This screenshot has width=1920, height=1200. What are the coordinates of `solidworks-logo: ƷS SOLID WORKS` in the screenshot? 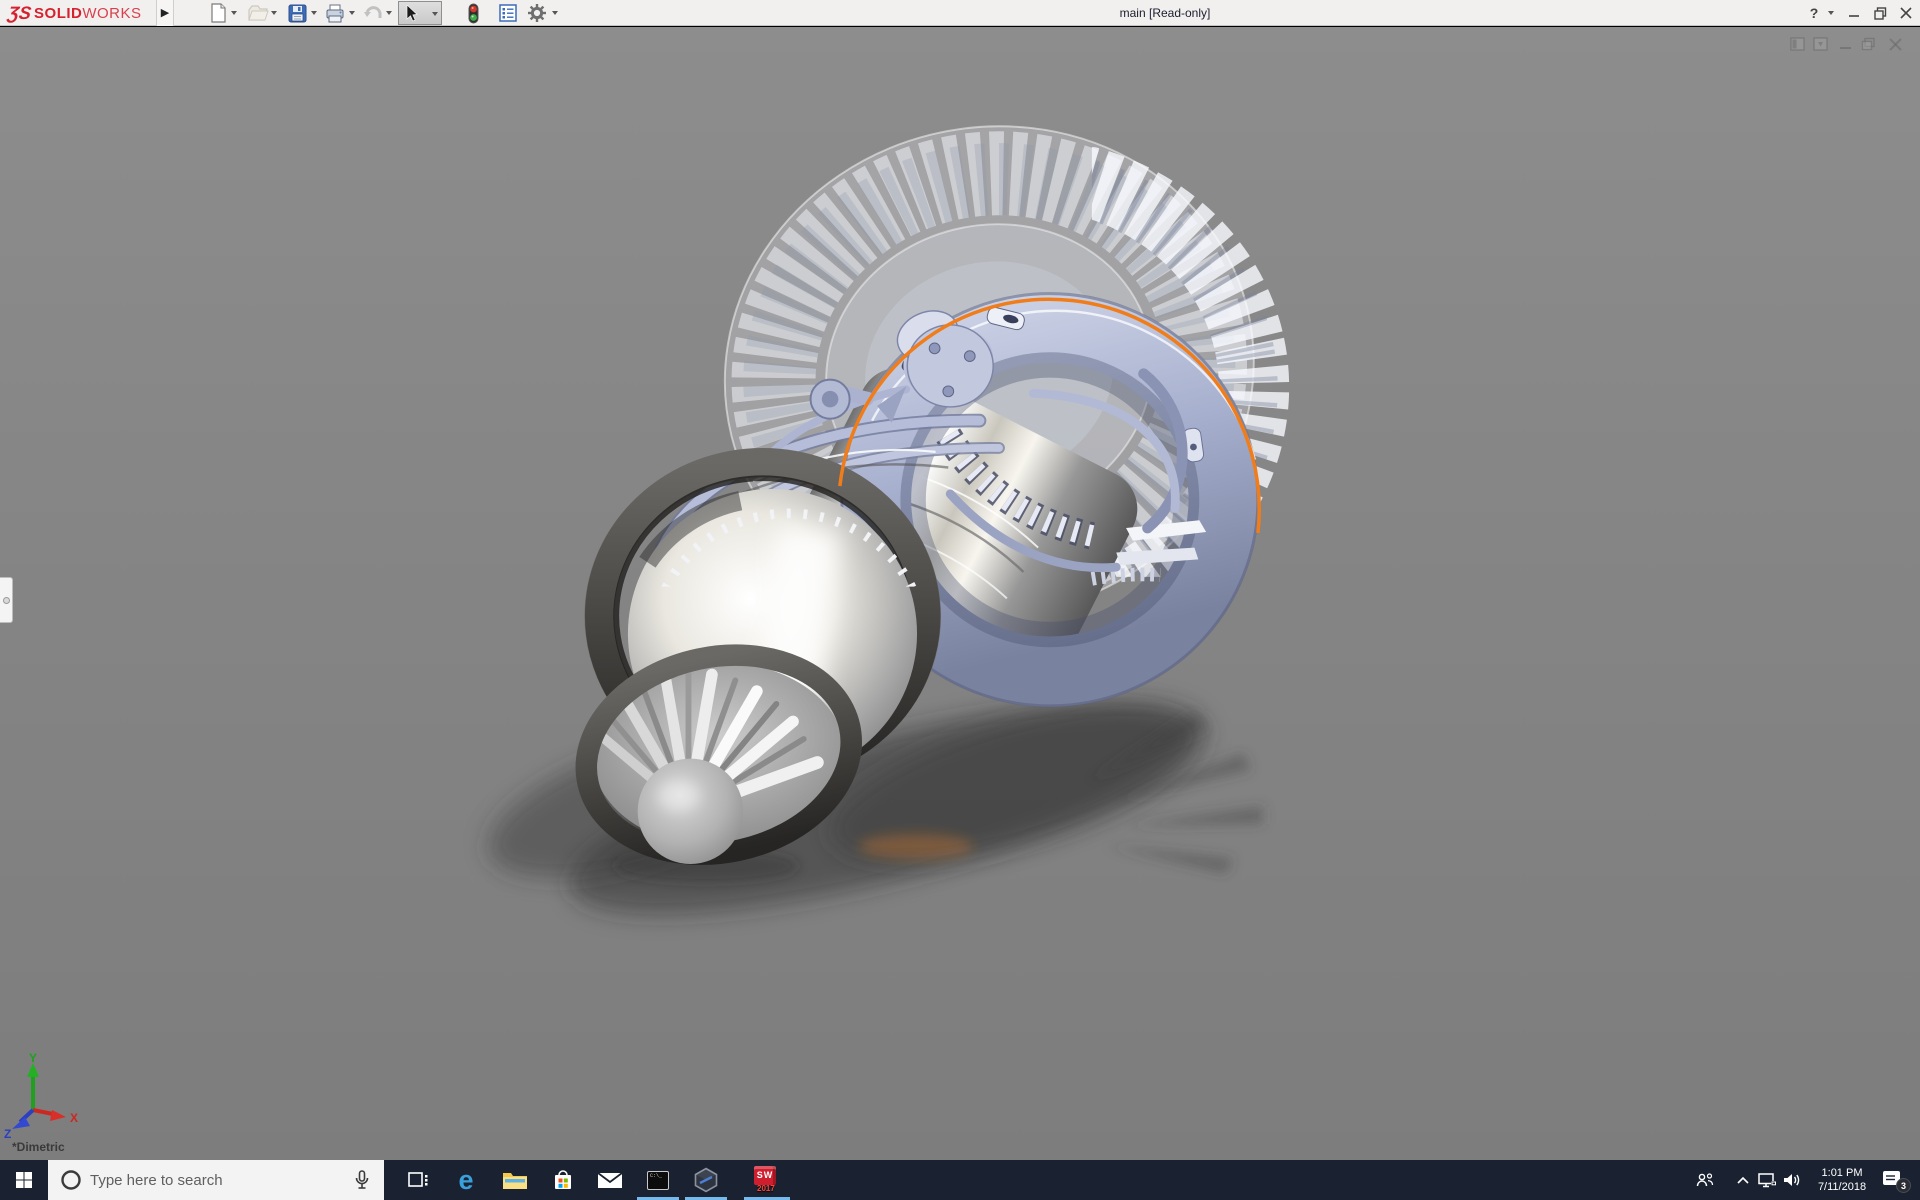 It's located at (74, 13).